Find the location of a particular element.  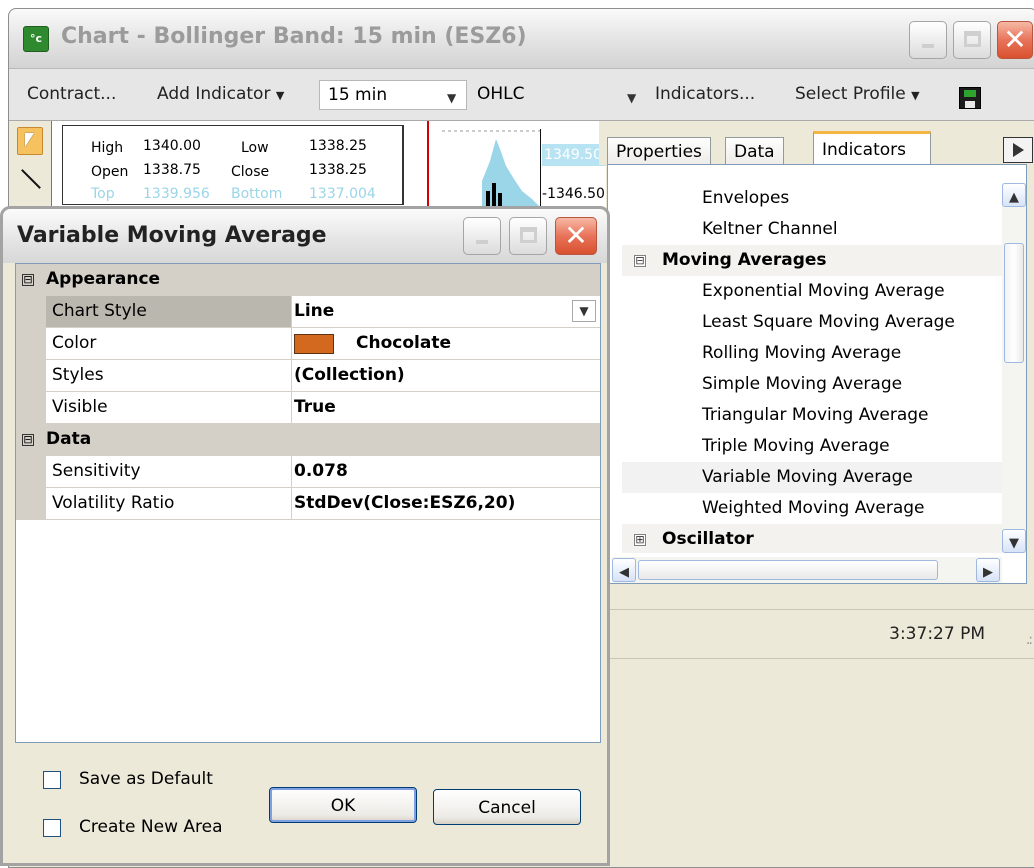

scroll-down-button: ▼ is located at coordinates (1014, 541).